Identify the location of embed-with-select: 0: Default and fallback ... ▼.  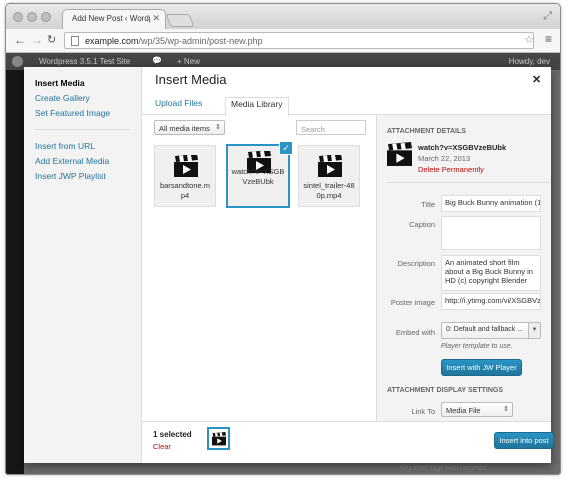
(491, 330).